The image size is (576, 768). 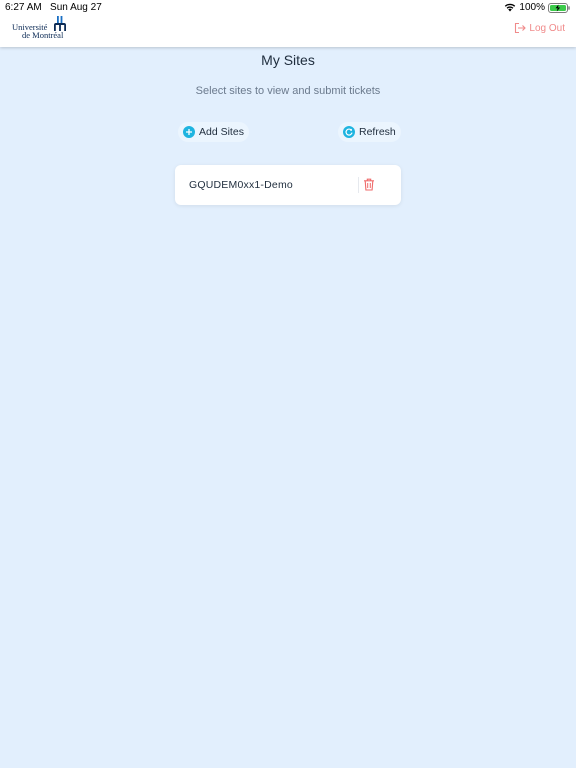 What do you see at coordinates (369, 184) in the screenshot?
I see `trash-icon` at bounding box center [369, 184].